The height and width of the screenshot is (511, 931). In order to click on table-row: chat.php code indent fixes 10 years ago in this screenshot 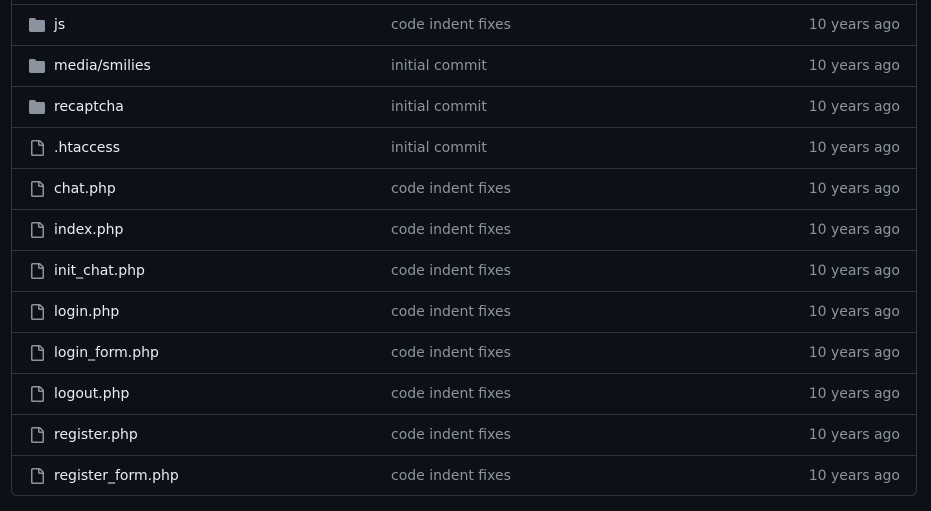, I will do `click(464, 189)`.